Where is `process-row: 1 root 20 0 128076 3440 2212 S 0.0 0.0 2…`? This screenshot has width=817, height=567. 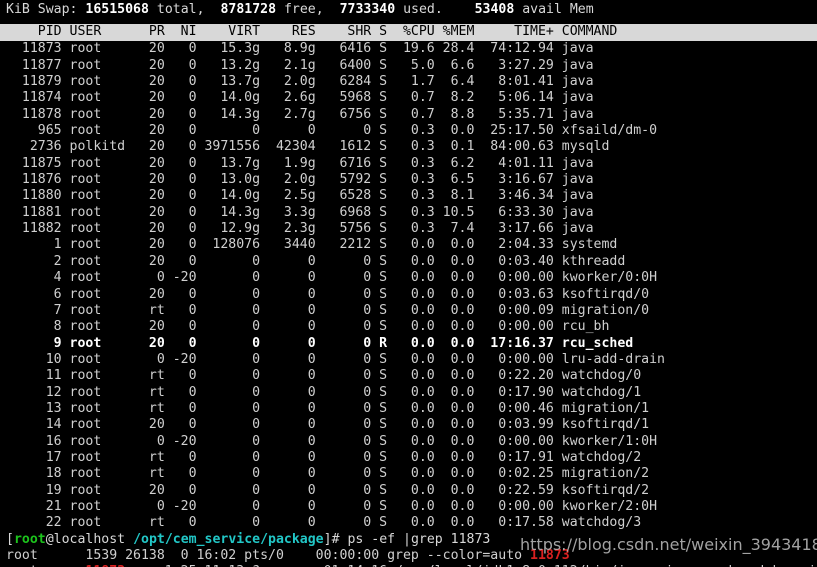
process-row: 1 root 20 0 128076 3440 2212 S 0.0 0.0 2… is located at coordinates (408, 245).